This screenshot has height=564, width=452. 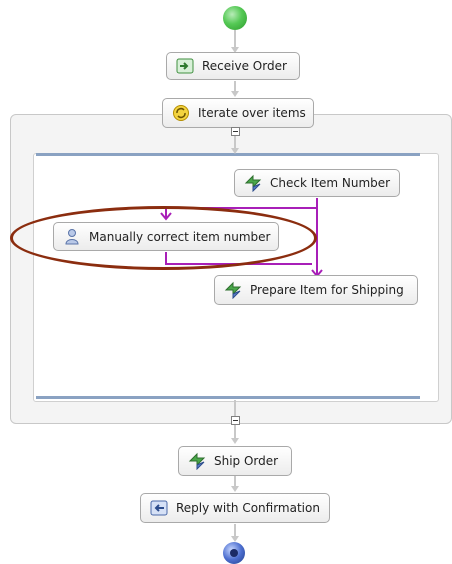 I want to click on collapse-loop-top-button, so click(x=235, y=131).